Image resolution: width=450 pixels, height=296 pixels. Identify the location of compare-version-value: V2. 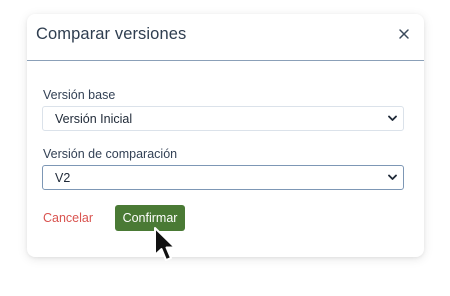
(63, 178).